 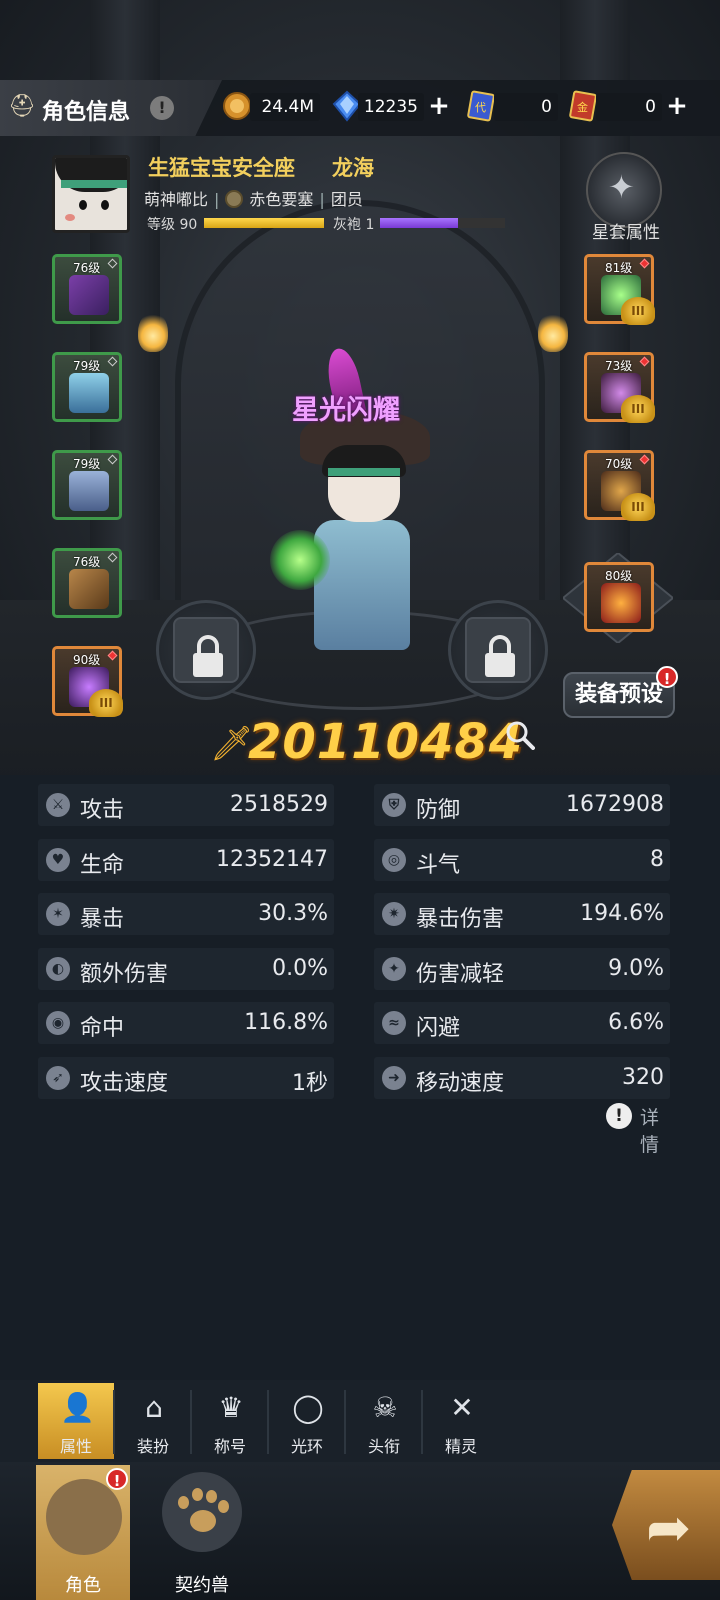 What do you see at coordinates (22, 106) in the screenshot?
I see `character-silhouette-icon: ⛑` at bounding box center [22, 106].